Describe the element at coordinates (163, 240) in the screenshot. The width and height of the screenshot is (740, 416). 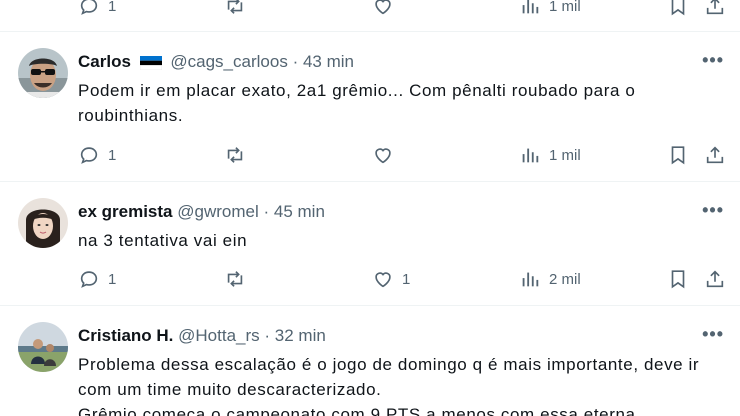
I see `post-text: na 3 tentativa vai ein` at that location.